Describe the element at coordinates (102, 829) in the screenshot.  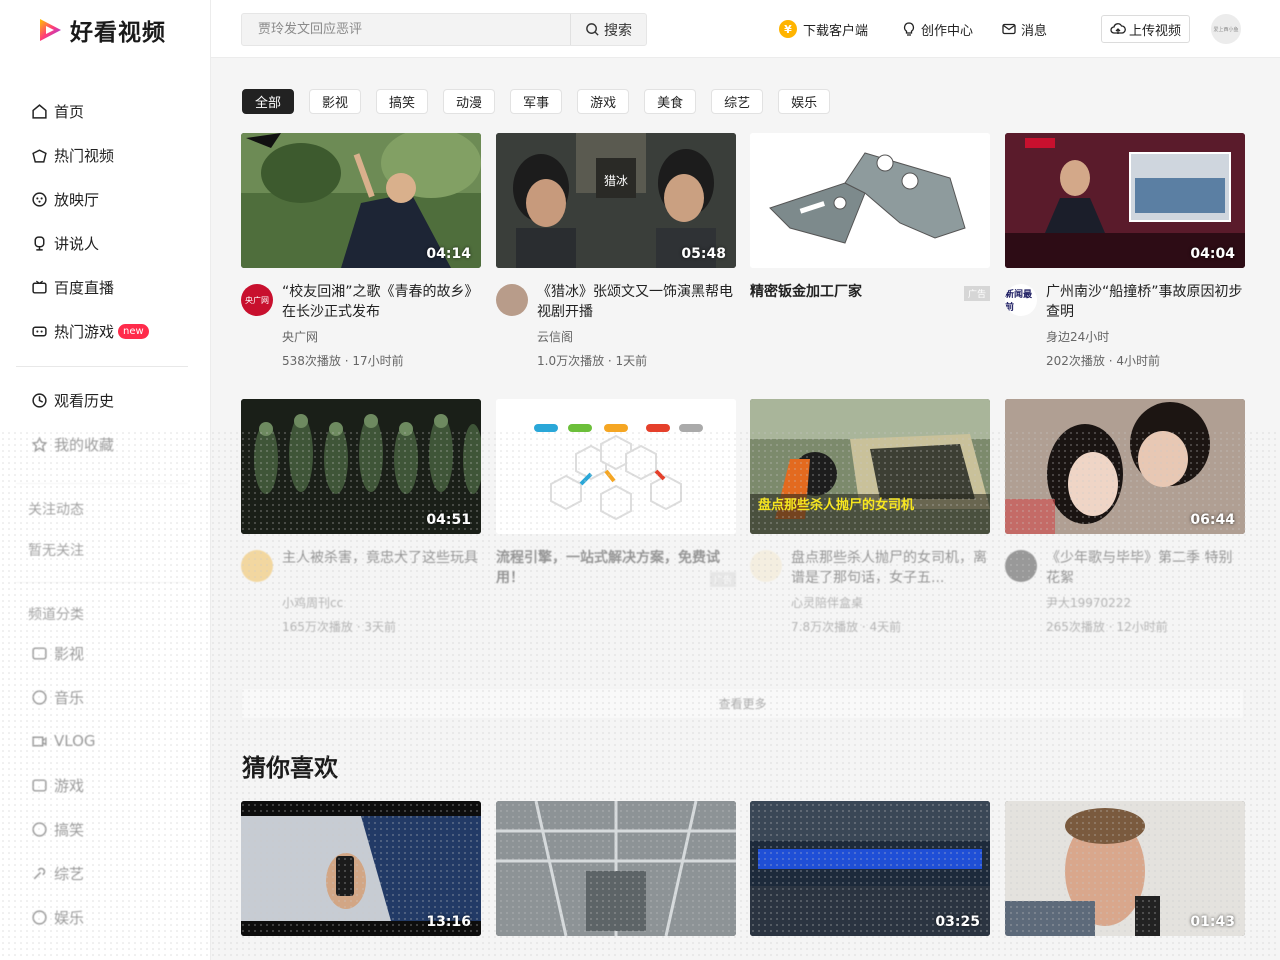
I see `category-funny: 搞笑` at that location.